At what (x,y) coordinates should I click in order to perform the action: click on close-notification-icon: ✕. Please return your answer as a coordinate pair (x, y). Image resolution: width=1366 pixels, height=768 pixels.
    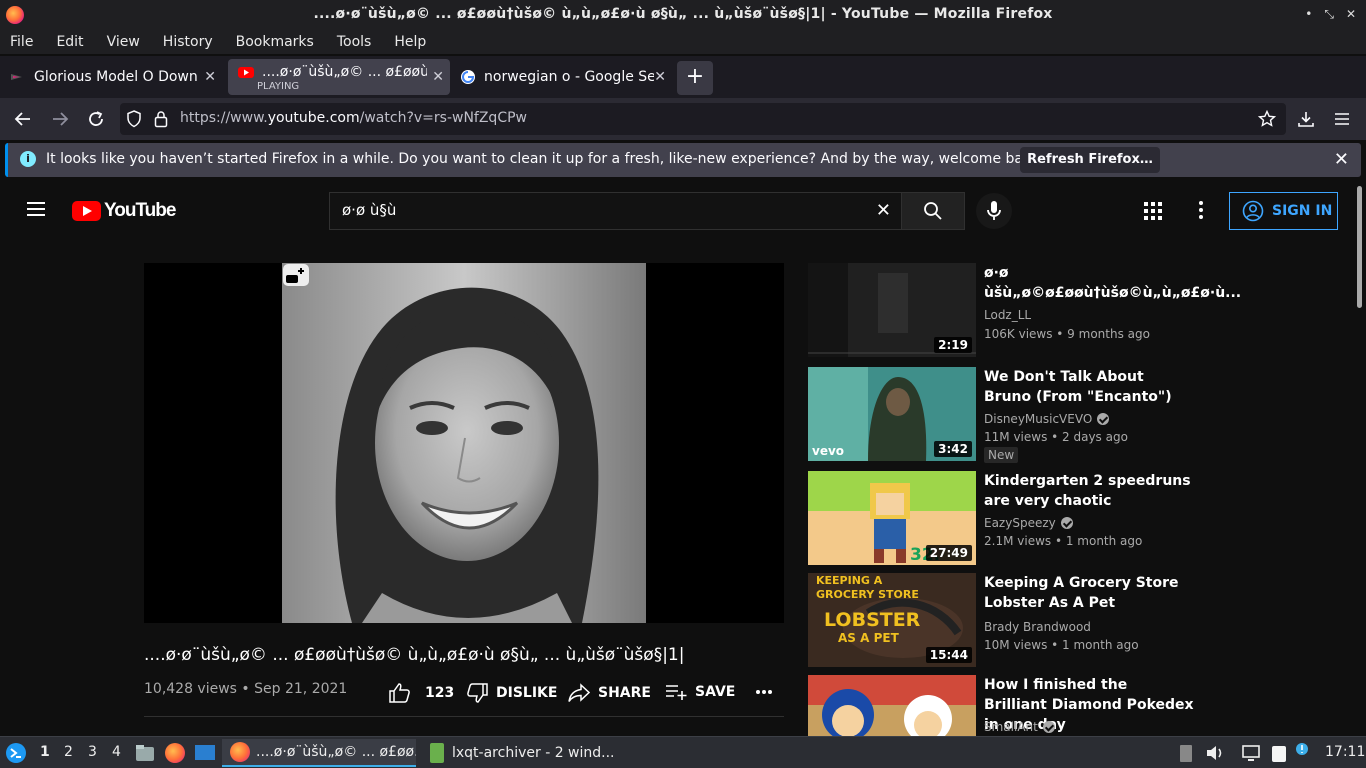
    Looking at the image, I should click on (1341, 159).